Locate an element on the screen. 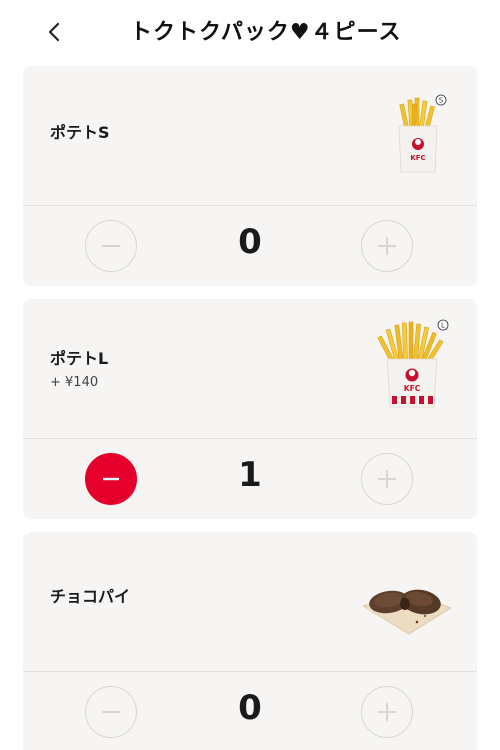 The height and width of the screenshot is (750, 500). quantity-stepper: 1 is located at coordinates (250, 479).